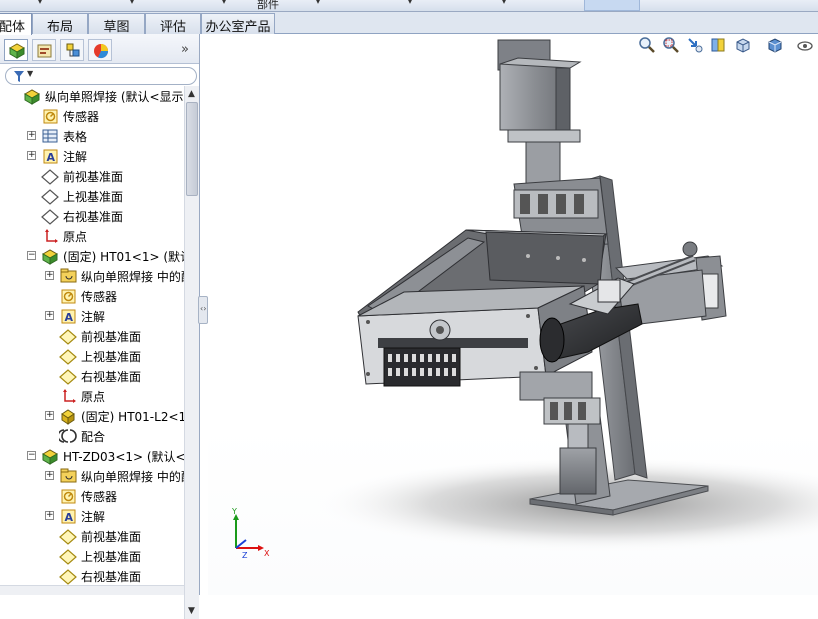 The width and height of the screenshot is (818, 619). What do you see at coordinates (30, 73) in the screenshot?
I see `chevron-down-icon: ▼` at bounding box center [30, 73].